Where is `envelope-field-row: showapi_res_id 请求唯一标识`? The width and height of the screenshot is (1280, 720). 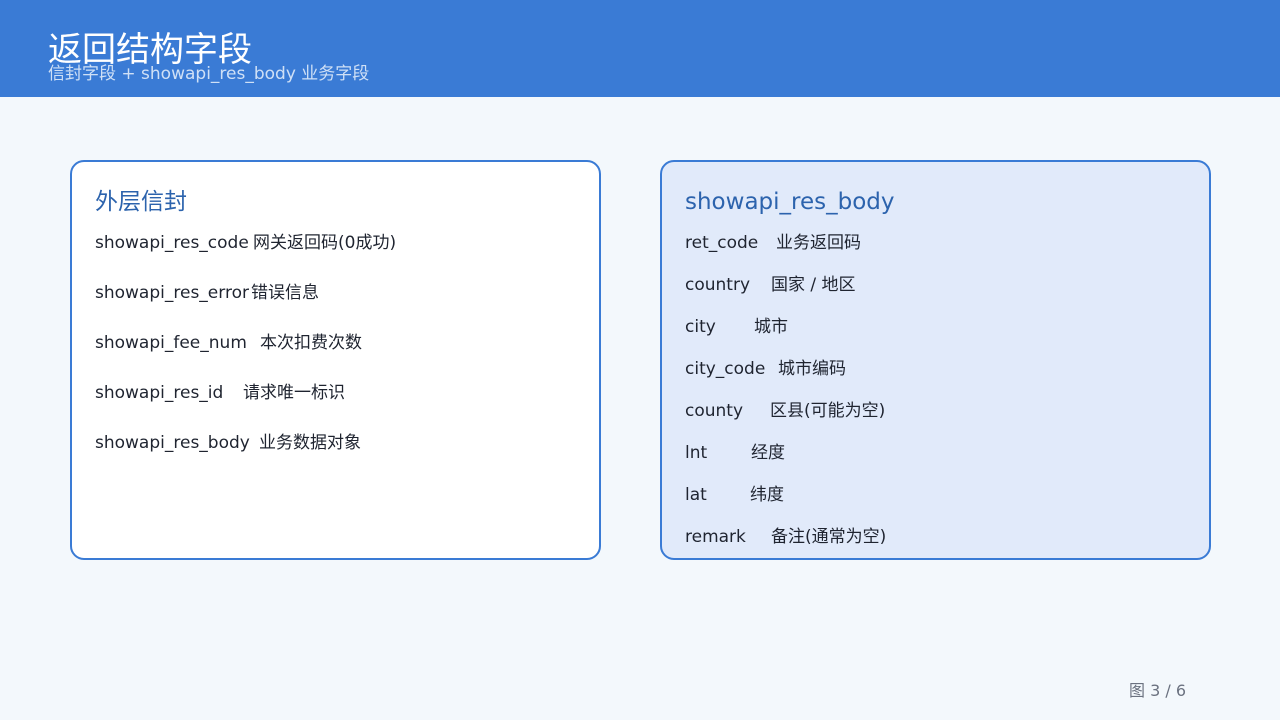
envelope-field-row: showapi_res_id 请求唯一标识 is located at coordinates (220, 393).